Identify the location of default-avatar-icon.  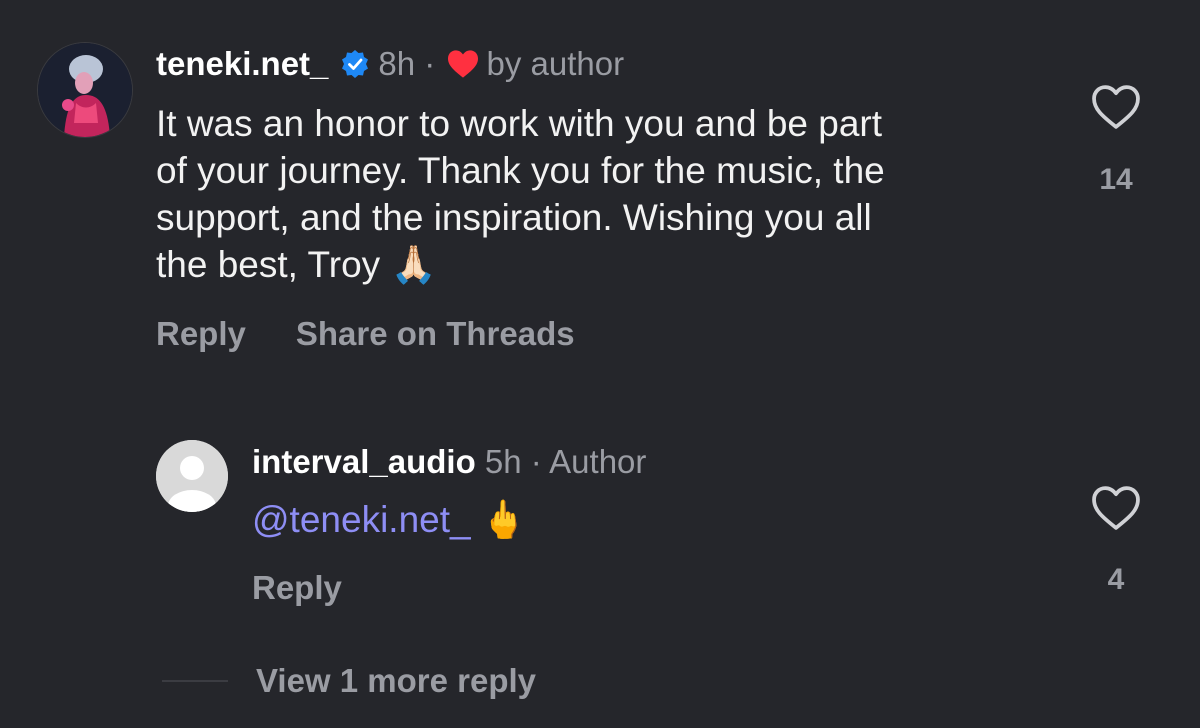
(192, 476).